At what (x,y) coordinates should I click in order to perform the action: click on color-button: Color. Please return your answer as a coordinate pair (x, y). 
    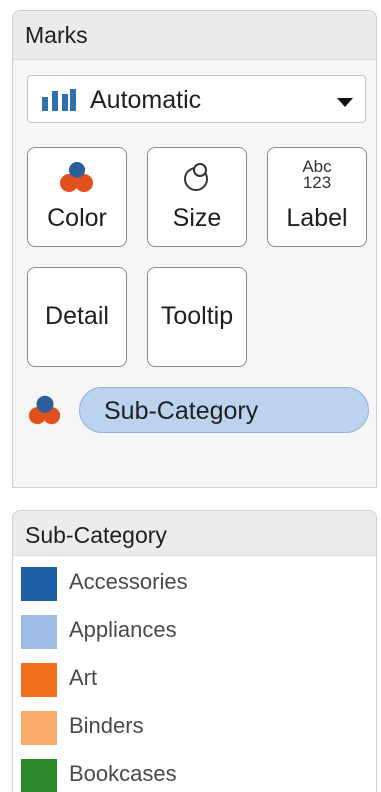
    Looking at the image, I should click on (77, 197).